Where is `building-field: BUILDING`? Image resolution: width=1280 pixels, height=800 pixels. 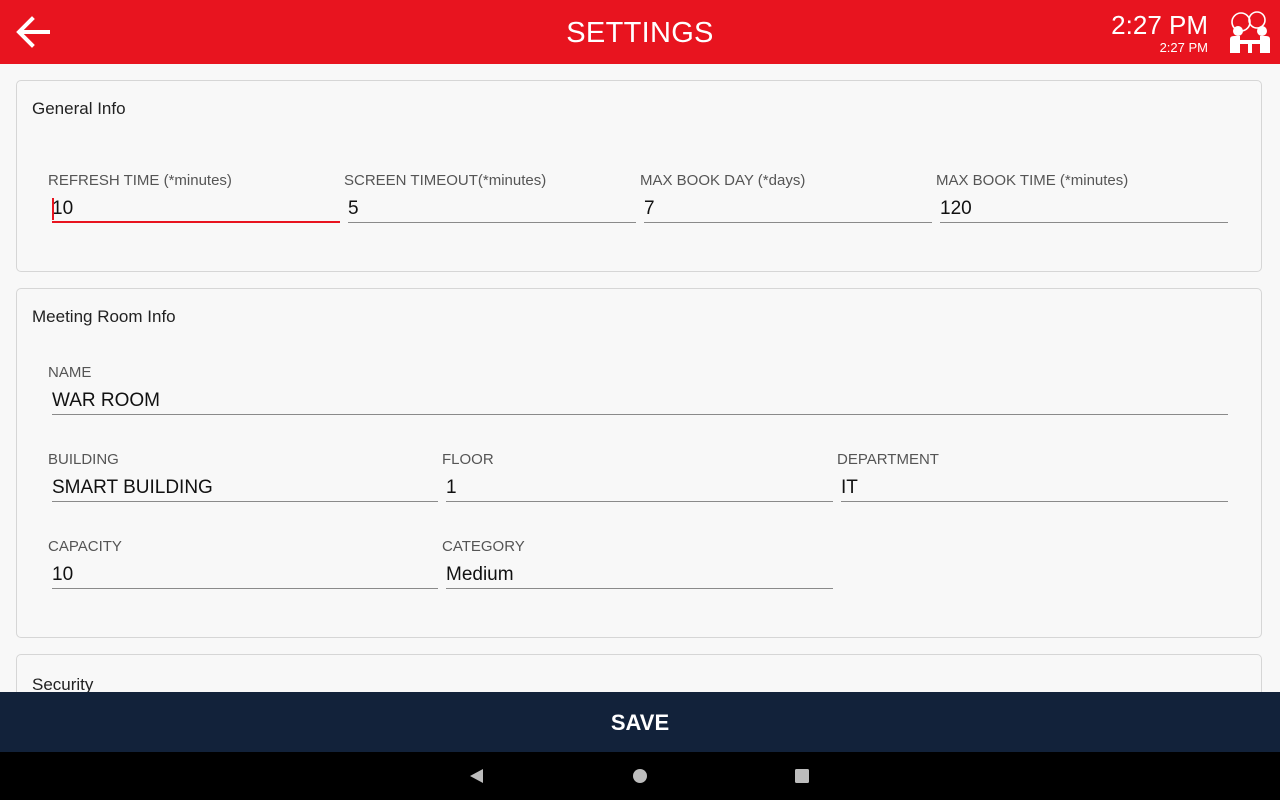 building-field: BUILDING is located at coordinates (243, 481).